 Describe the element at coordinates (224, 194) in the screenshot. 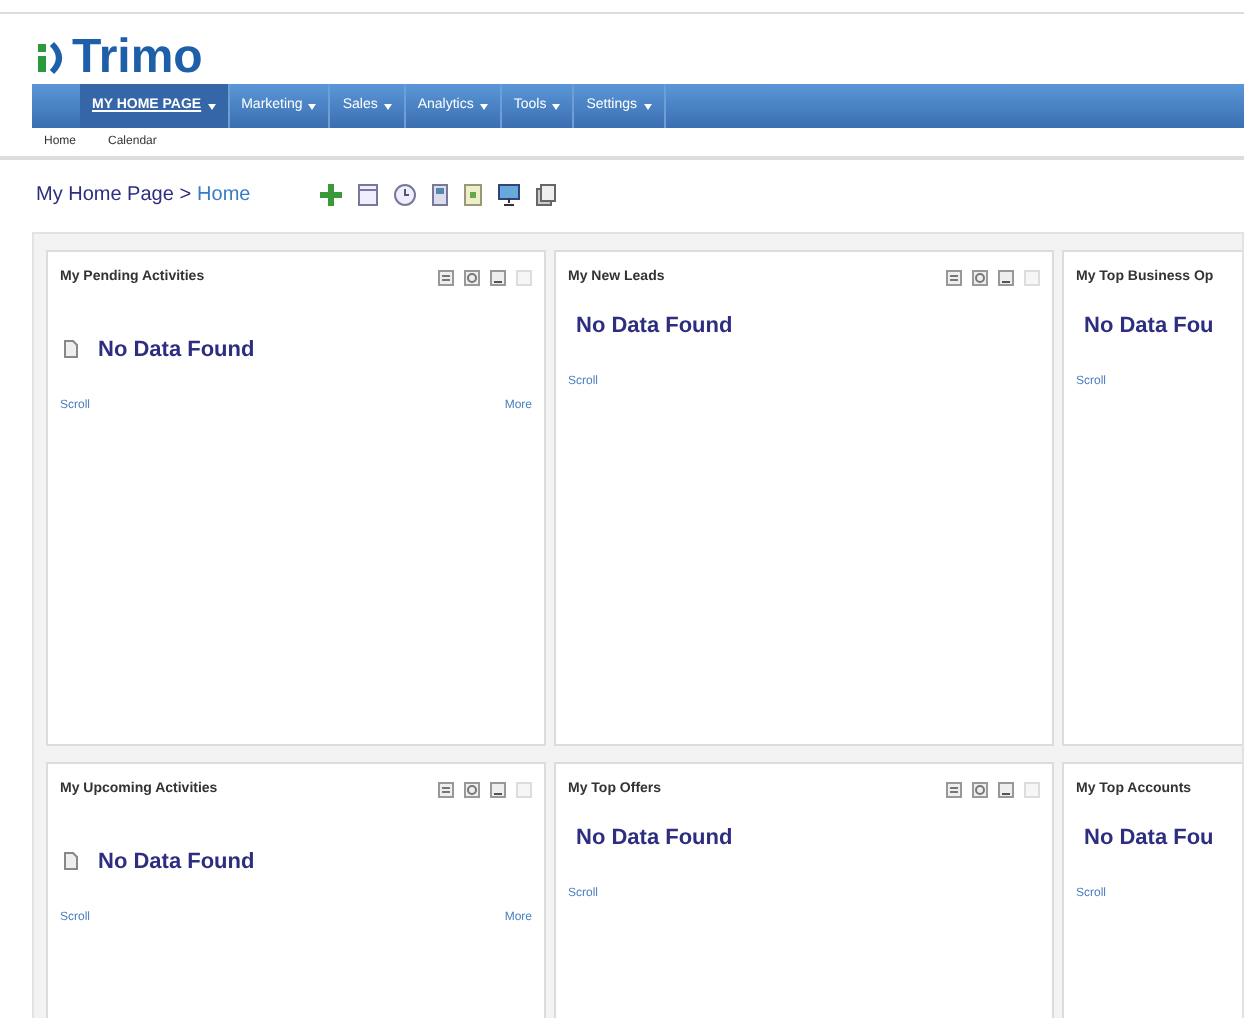

I see `breadcrumb-current: Home` at that location.